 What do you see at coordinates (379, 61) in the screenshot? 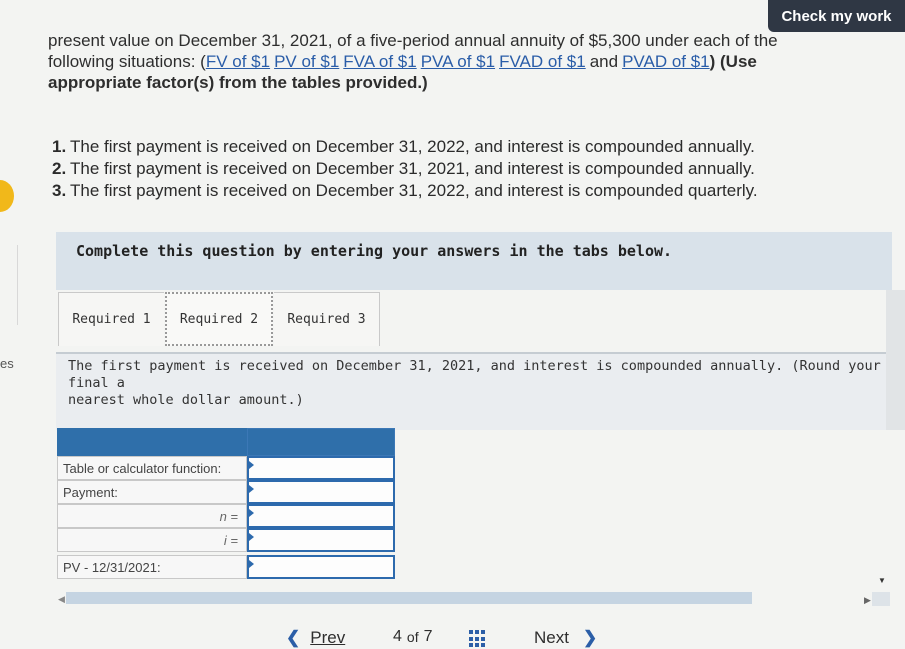
I see `link-fva-of-1: FVA of $1` at bounding box center [379, 61].